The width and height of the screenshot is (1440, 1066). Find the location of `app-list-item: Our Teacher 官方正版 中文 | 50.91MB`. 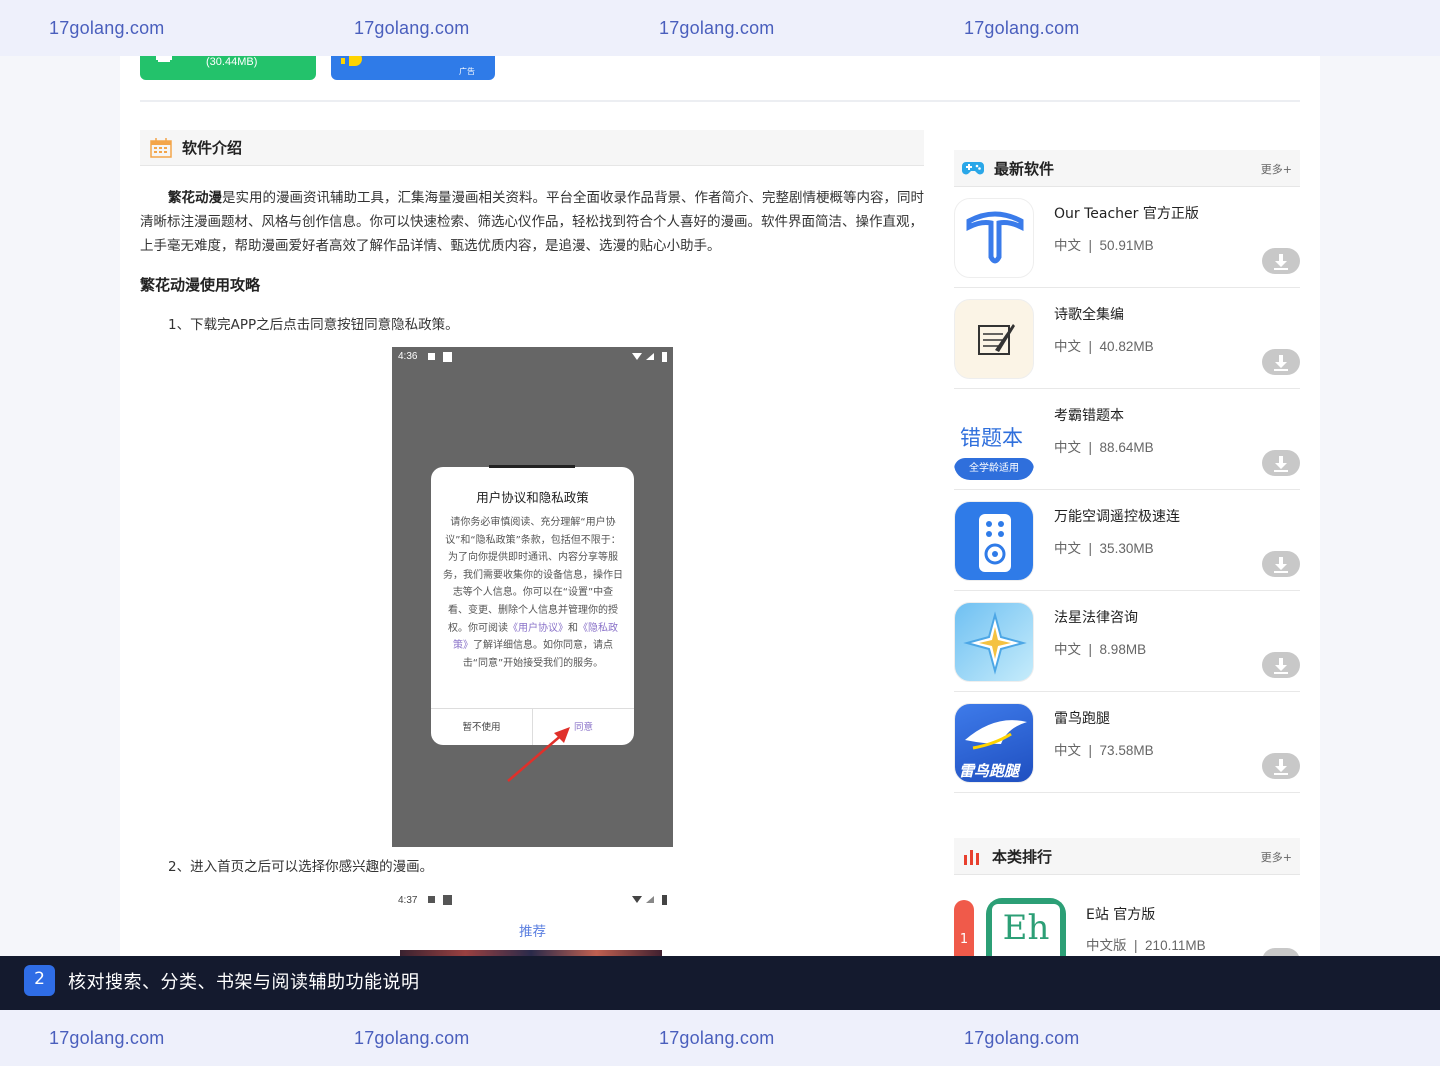

app-list-item: Our Teacher 官方正版 中文 | 50.91MB is located at coordinates (1127, 237).